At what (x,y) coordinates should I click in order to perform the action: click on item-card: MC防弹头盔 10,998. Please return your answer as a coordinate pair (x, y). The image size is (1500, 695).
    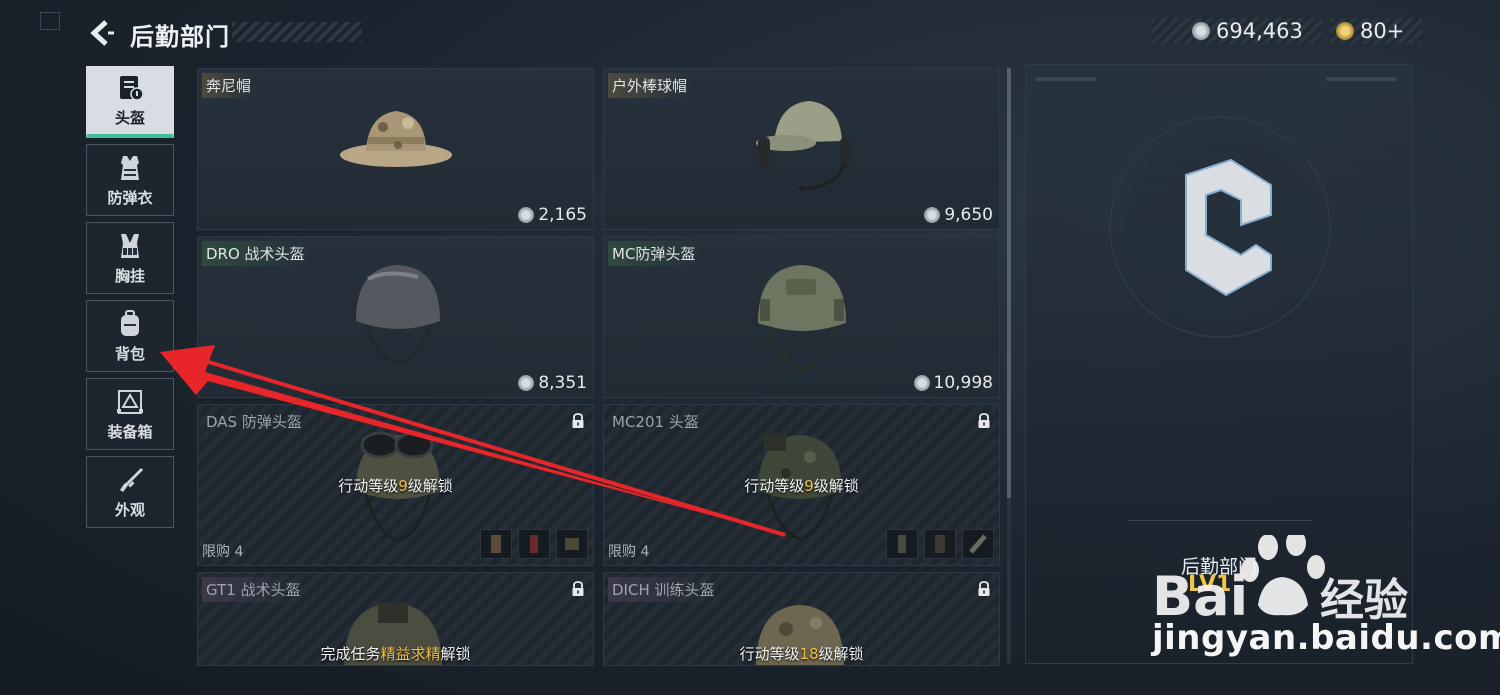
    Looking at the image, I should click on (801, 317).